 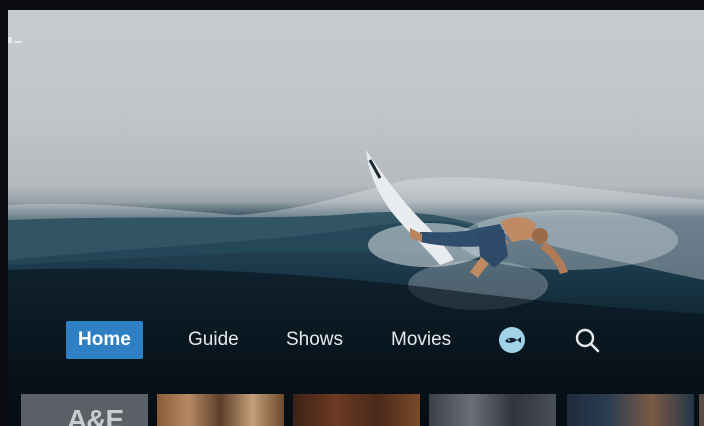 I want to click on nav-shows: Shows, so click(x=314, y=340).